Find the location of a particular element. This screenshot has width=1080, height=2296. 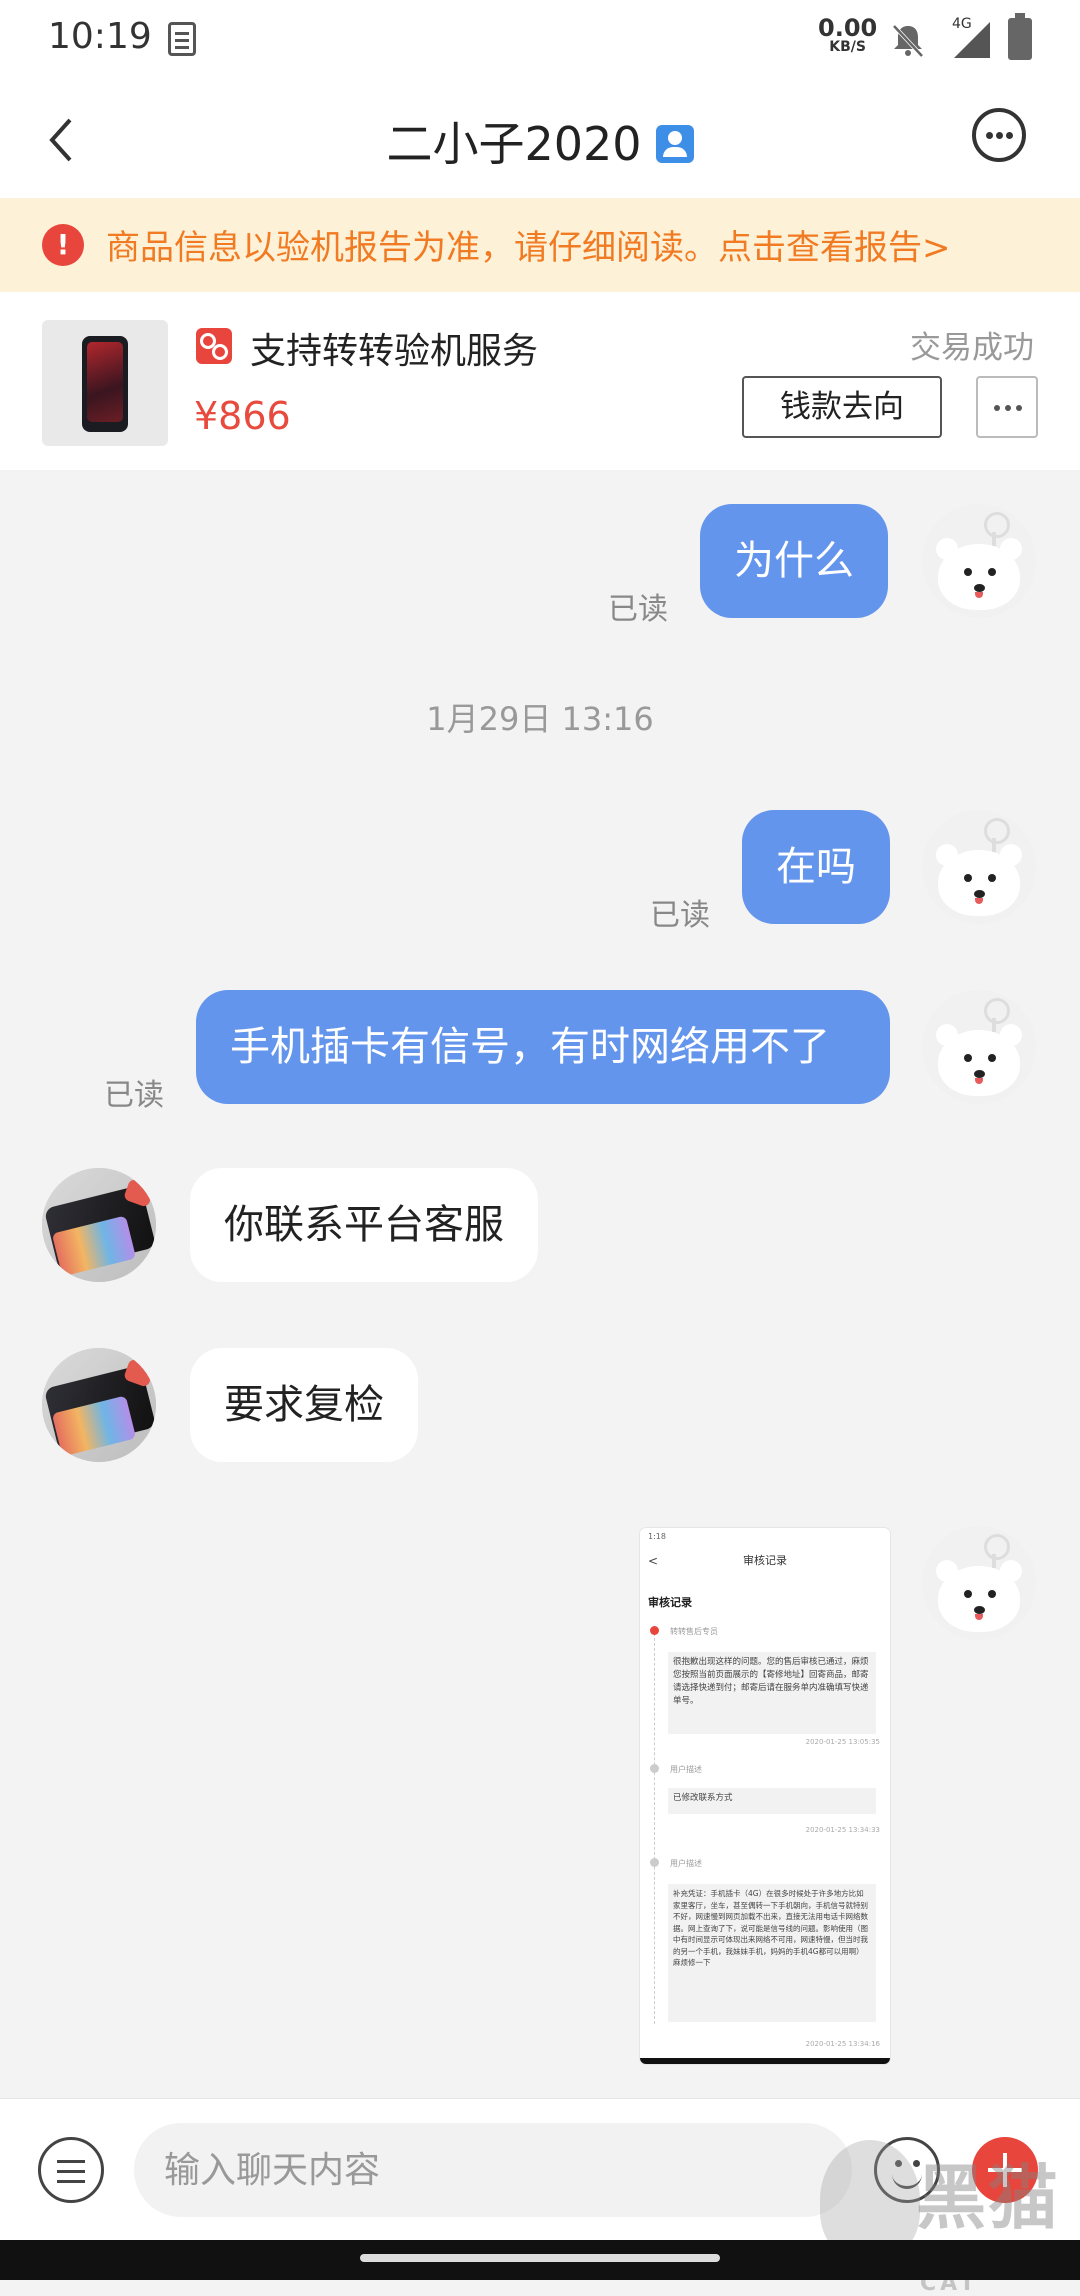

system-navigation-bar is located at coordinates (540, 2260).